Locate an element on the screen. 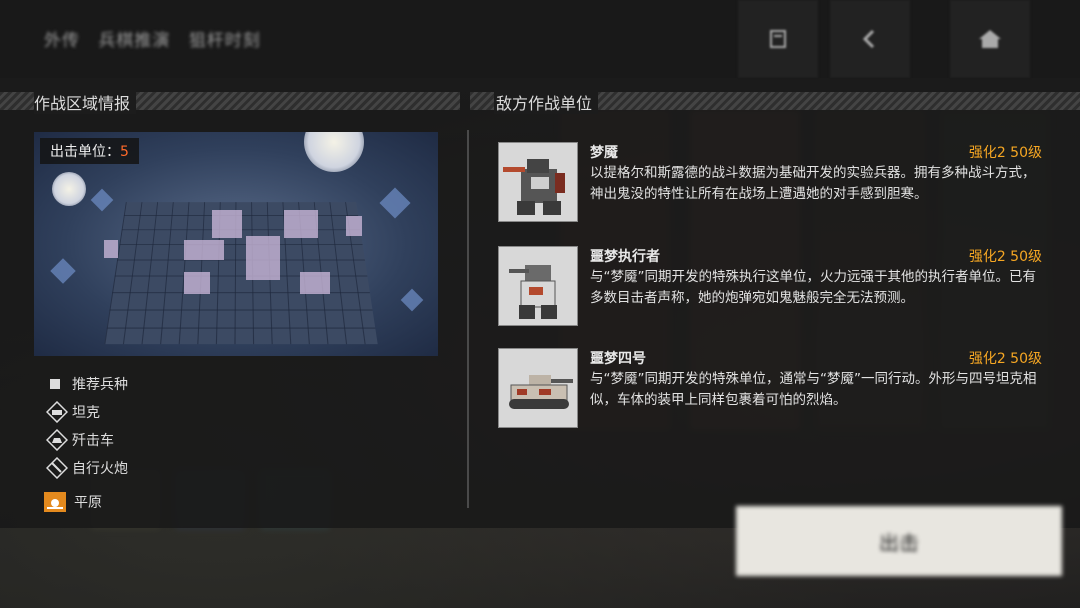 This screenshot has height=608, width=1080. enemy-name: 梦魇 is located at coordinates (604, 153).